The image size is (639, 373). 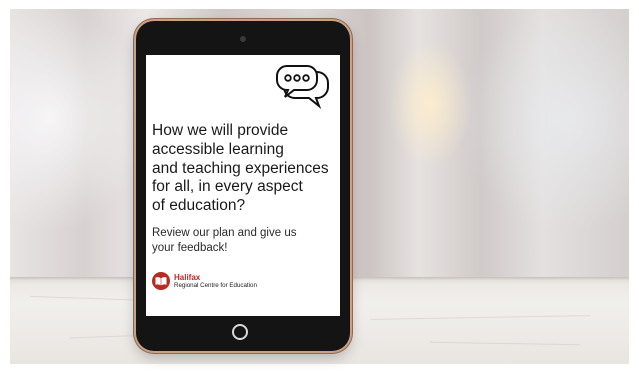 I want to click on logo-title: Halifax, so click(x=187, y=277).